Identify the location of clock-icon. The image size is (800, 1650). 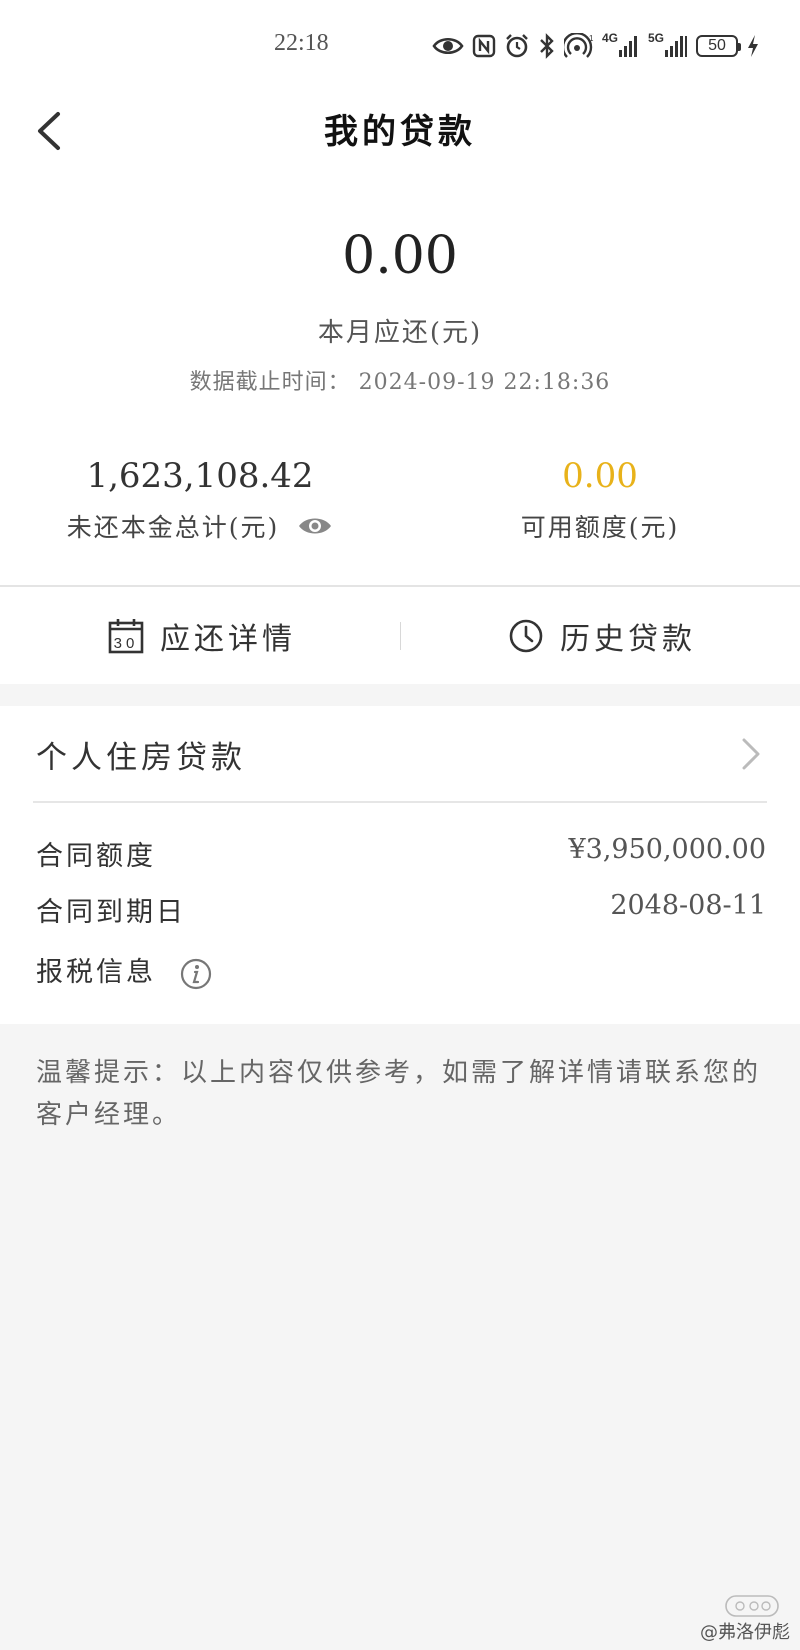
(526, 636).